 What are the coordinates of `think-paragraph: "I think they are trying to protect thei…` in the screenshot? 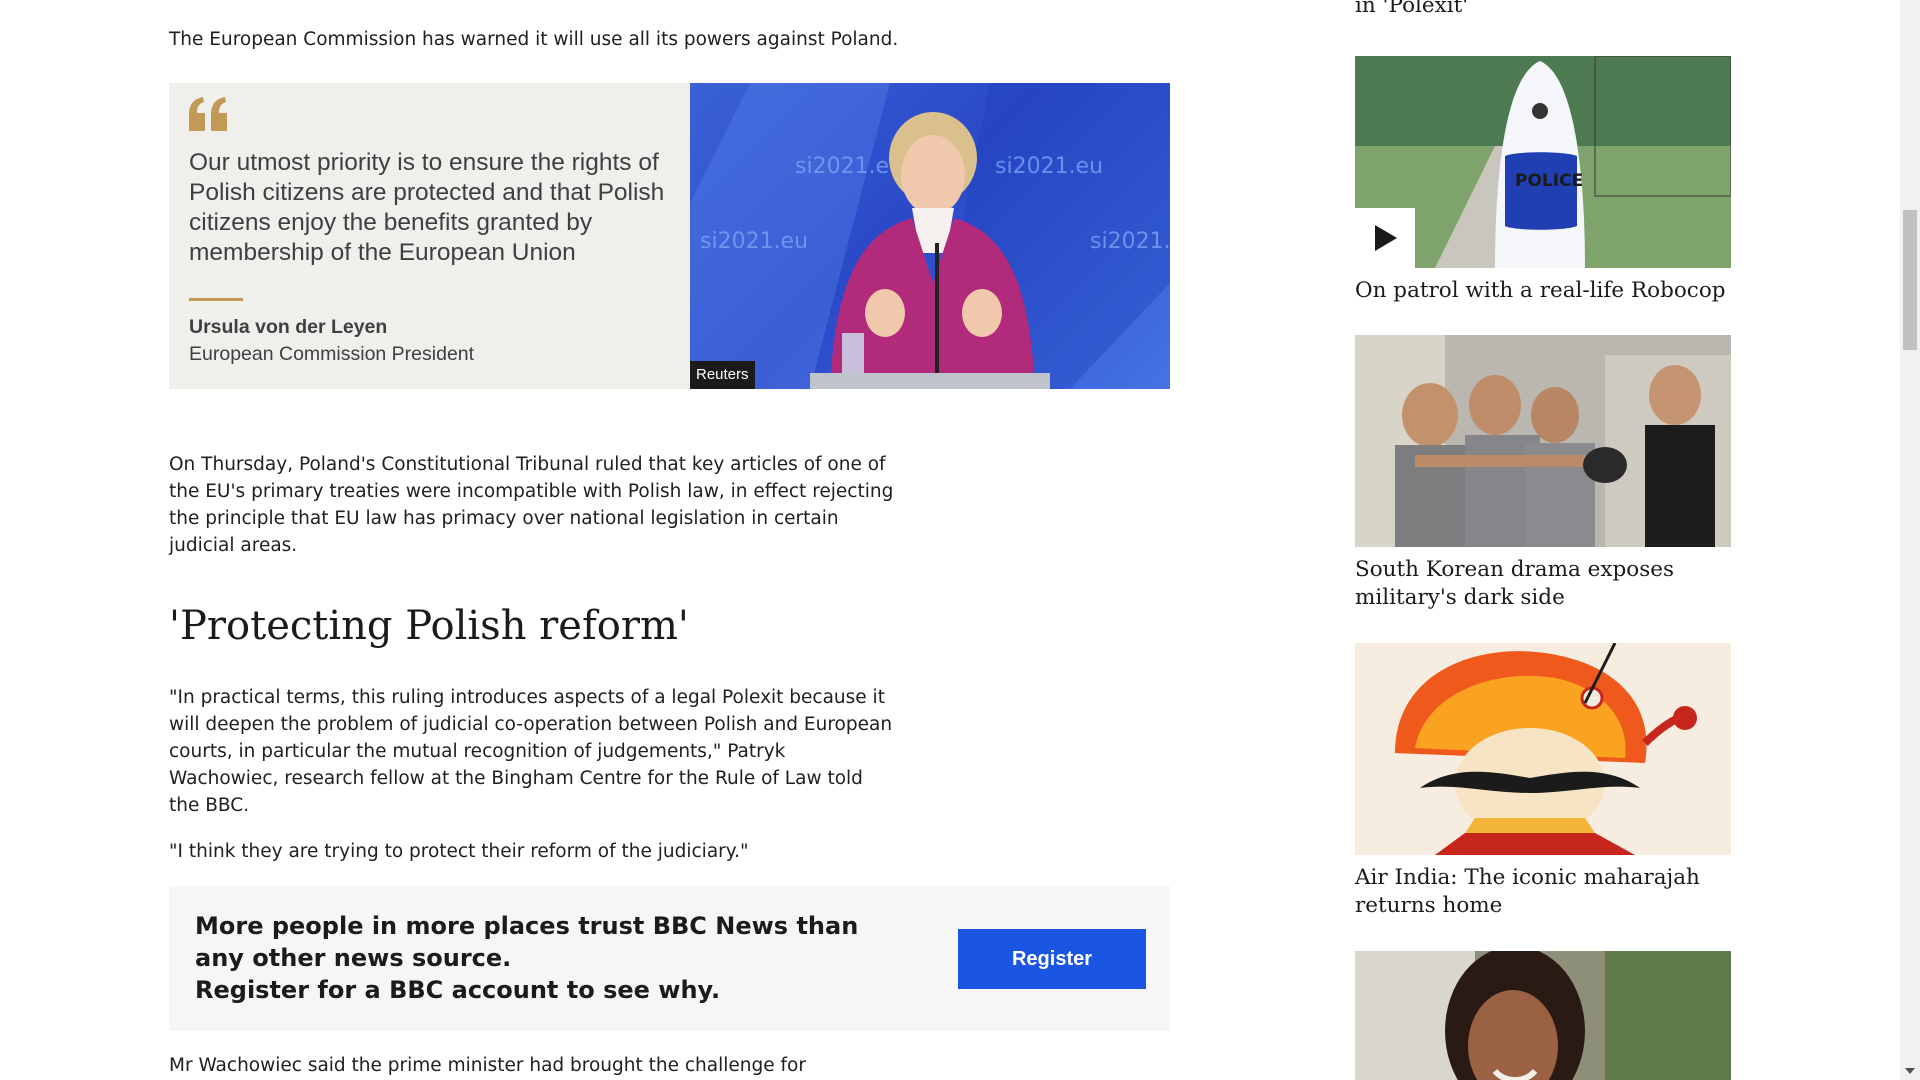 It's located at (459, 851).